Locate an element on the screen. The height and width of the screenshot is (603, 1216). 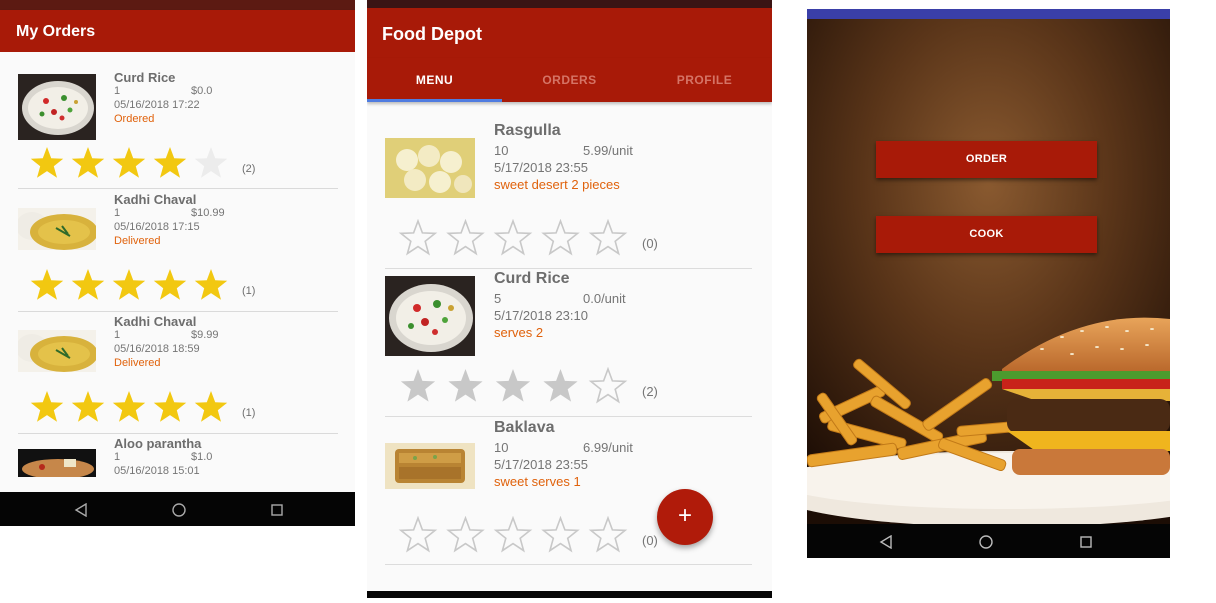
menu-item-name: Baklava is located at coordinates (524, 427).